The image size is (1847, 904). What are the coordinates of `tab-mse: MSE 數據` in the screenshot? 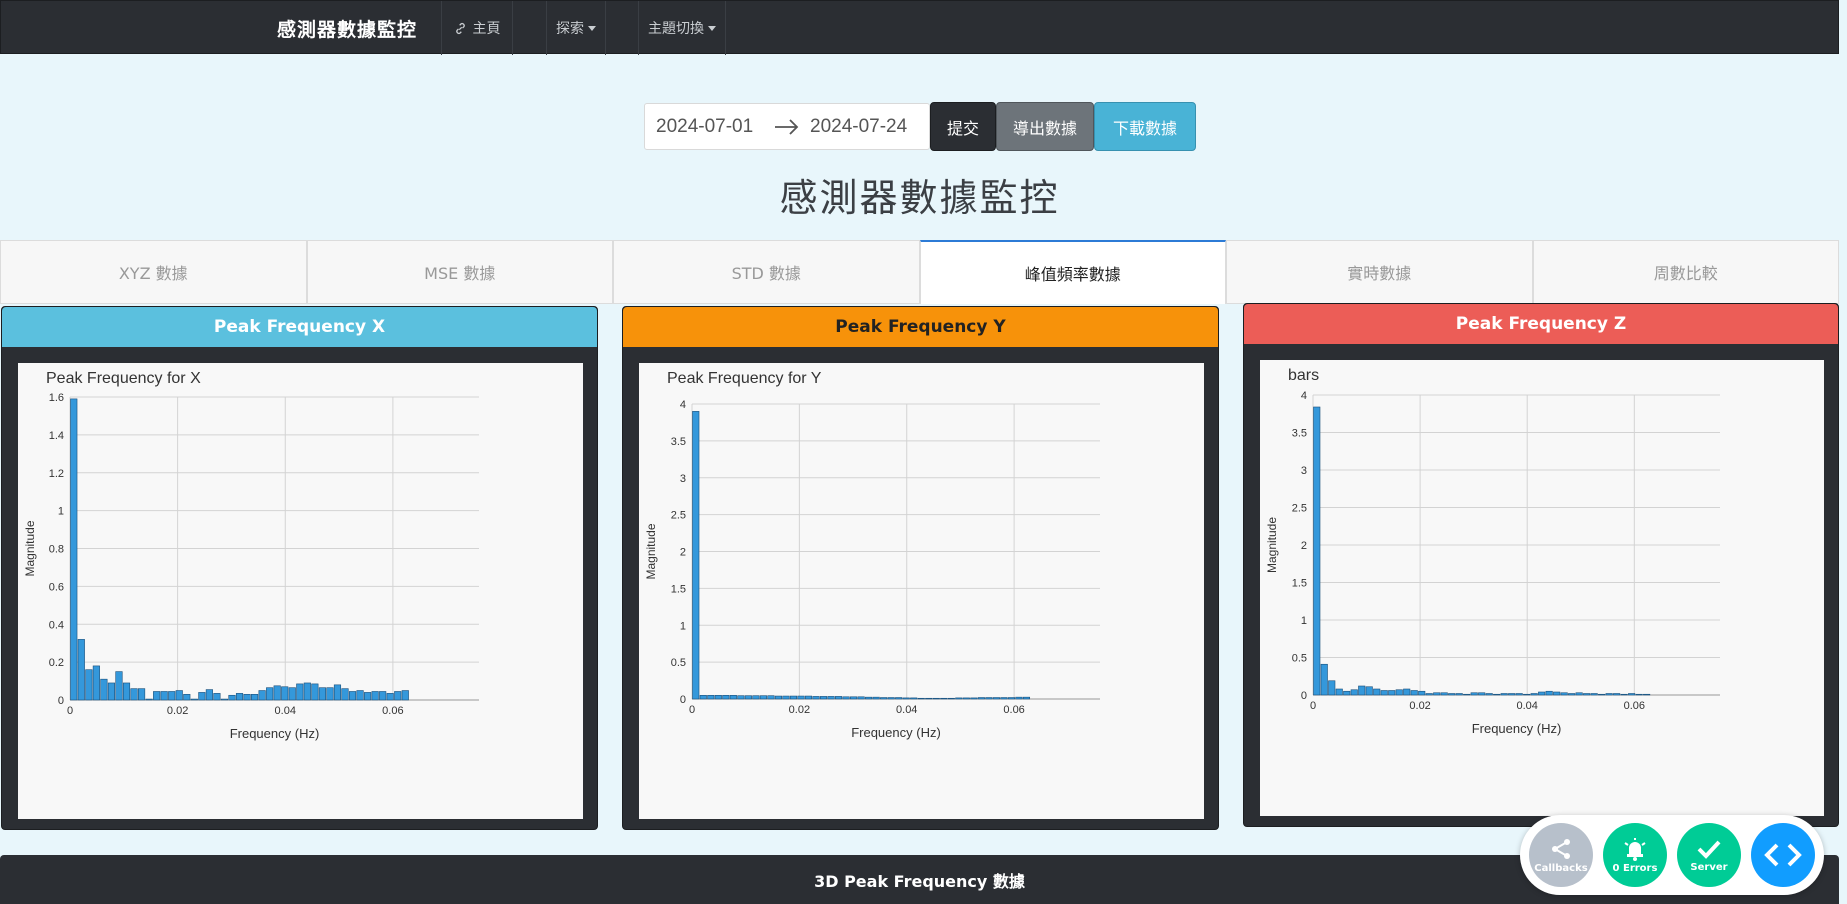 It's located at (459, 272).